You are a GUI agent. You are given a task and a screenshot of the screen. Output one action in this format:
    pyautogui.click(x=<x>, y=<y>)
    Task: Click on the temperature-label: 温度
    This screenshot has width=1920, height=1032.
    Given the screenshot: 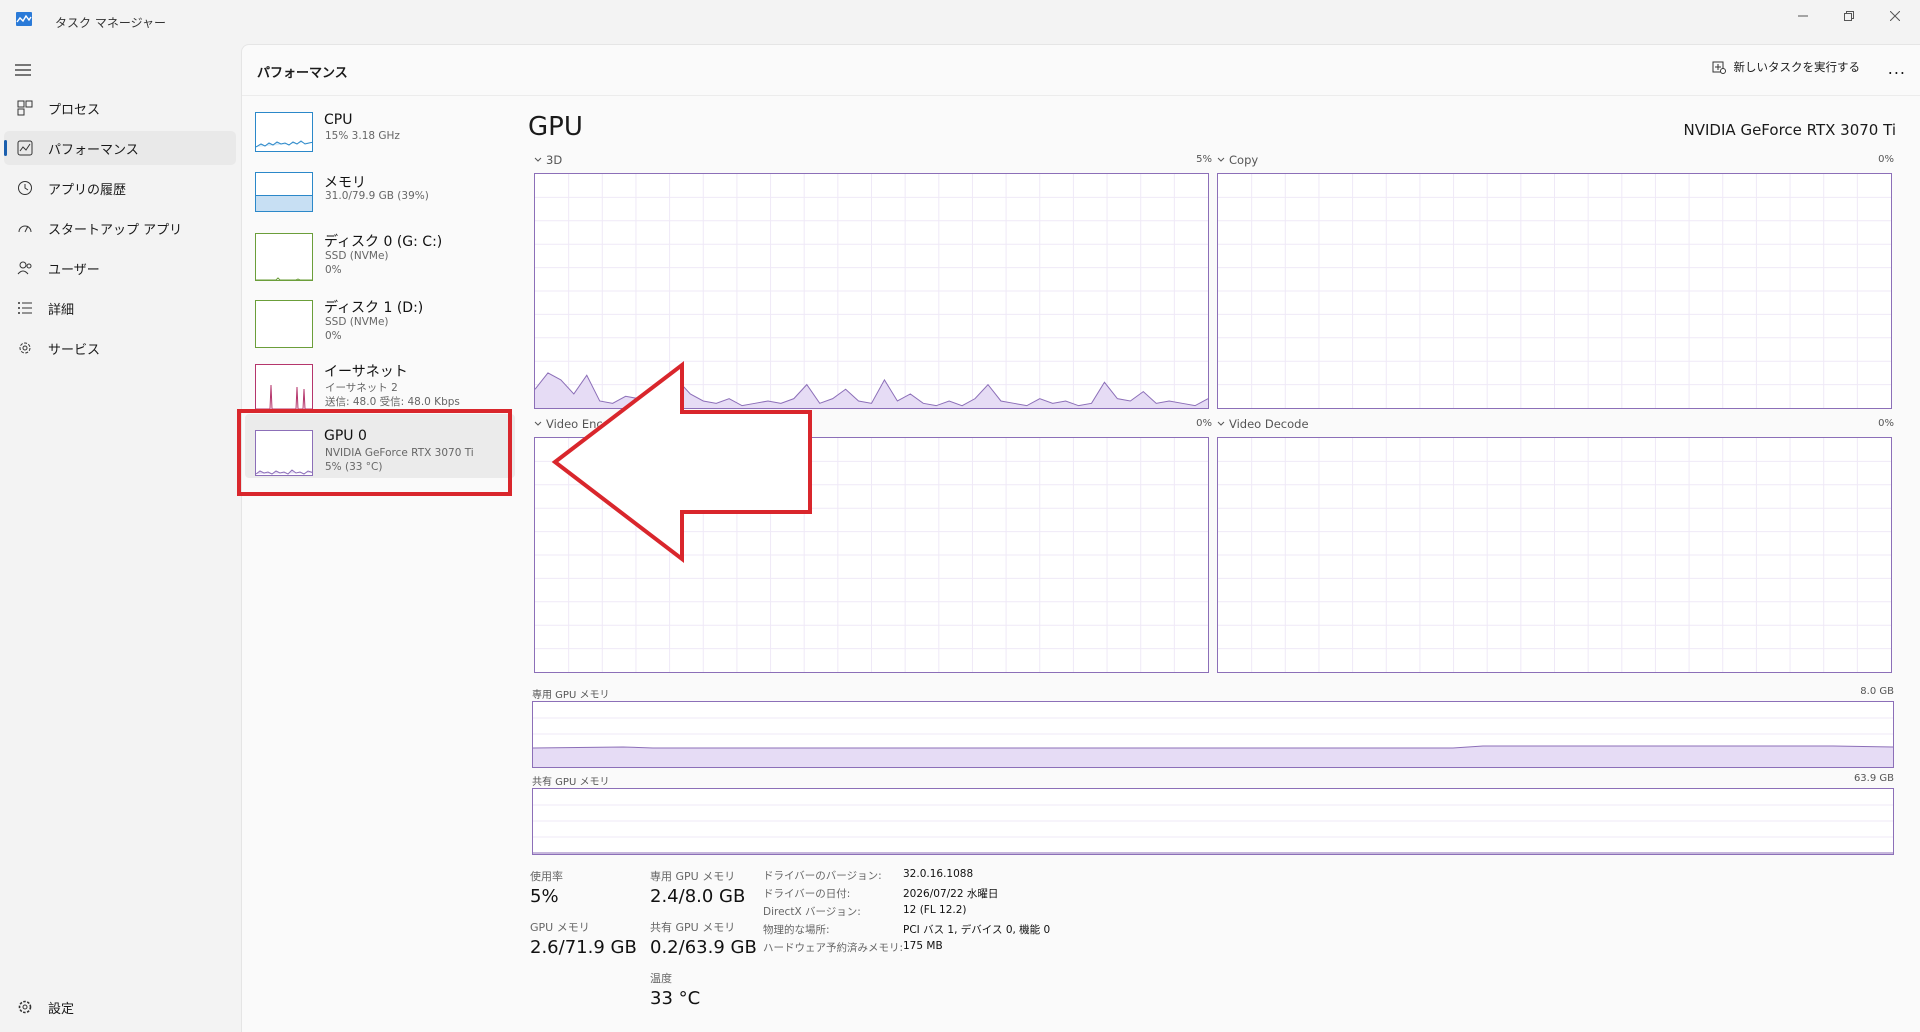 What is the action you would take?
    pyautogui.click(x=661, y=978)
    